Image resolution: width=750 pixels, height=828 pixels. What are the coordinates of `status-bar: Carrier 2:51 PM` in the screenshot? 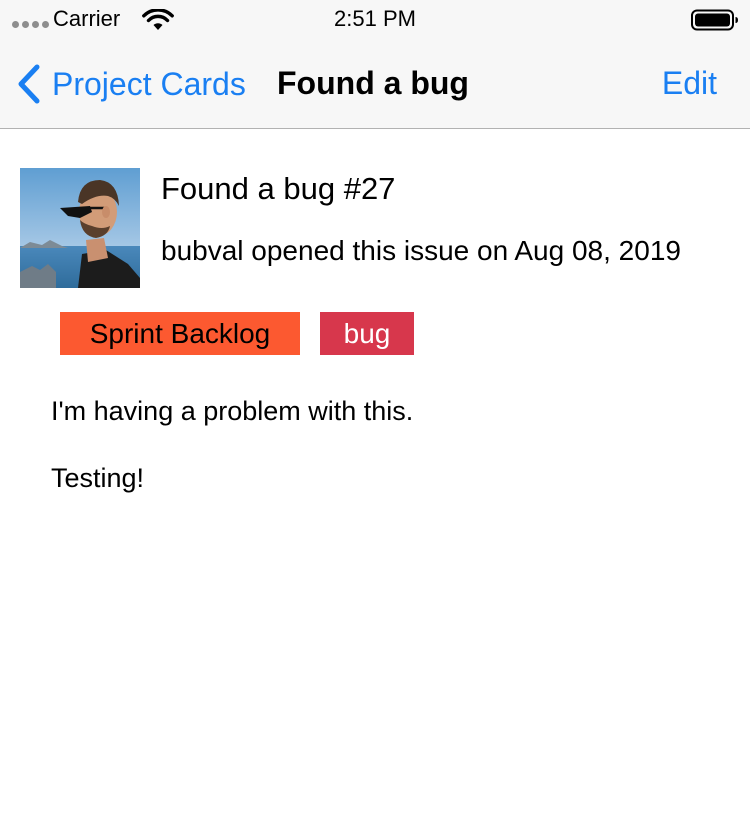 It's located at (375, 20).